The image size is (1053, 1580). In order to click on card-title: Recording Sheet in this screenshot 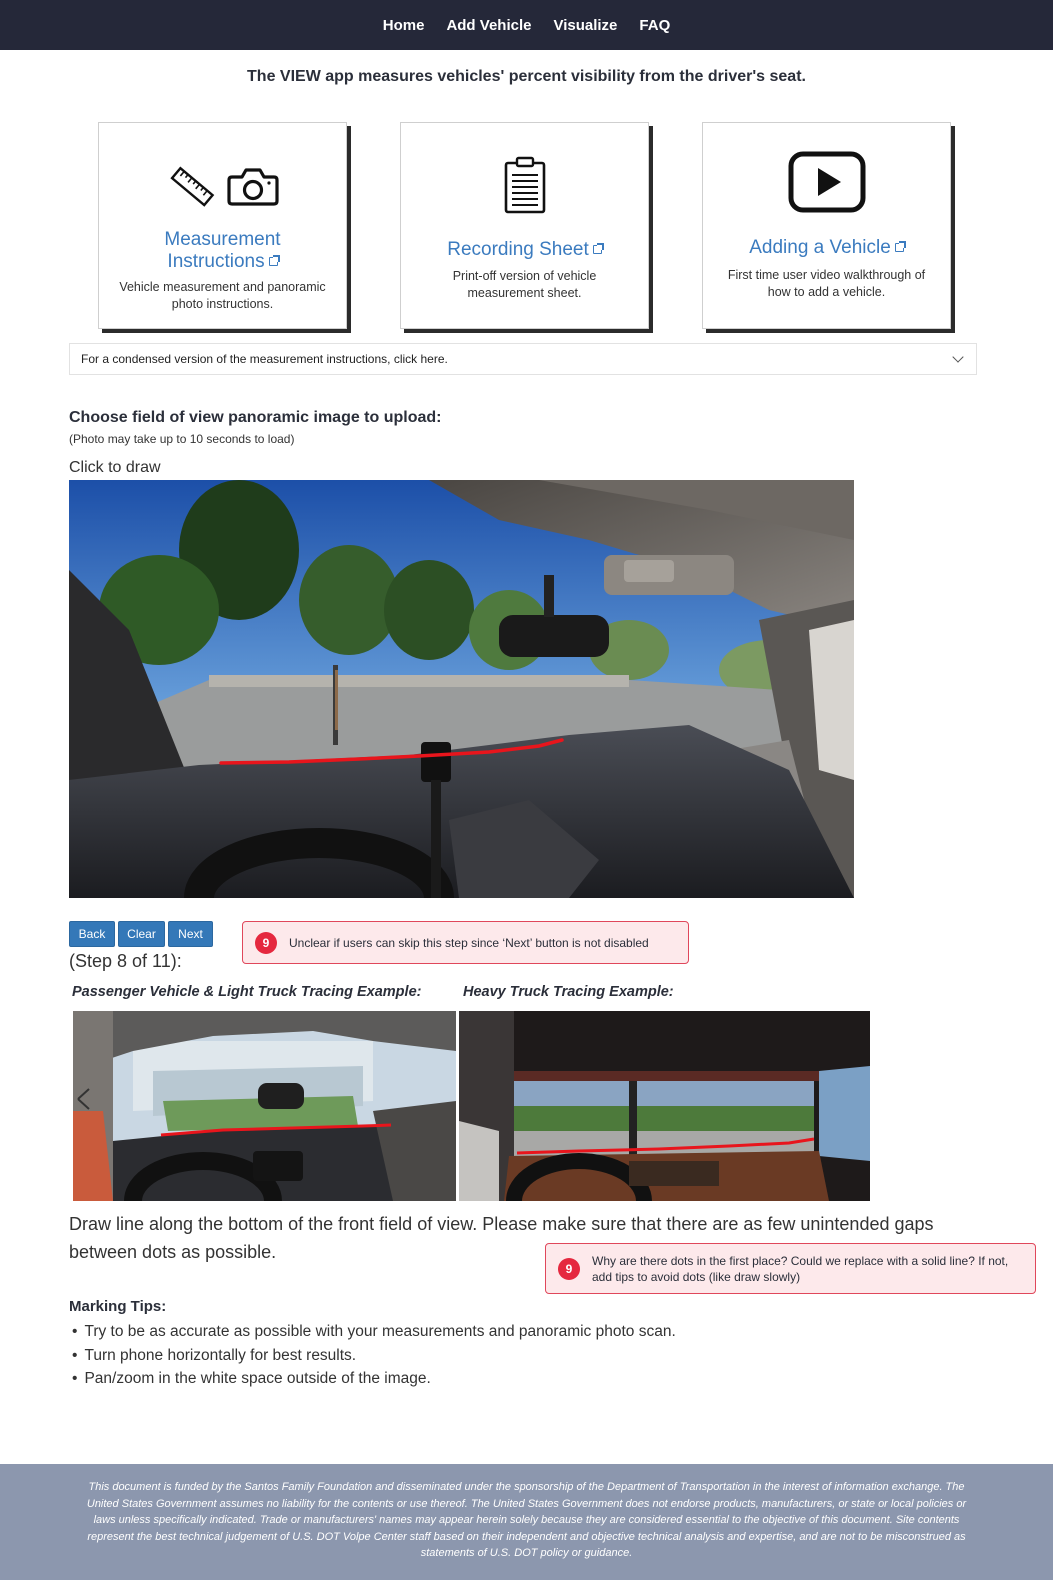, I will do `click(518, 249)`.